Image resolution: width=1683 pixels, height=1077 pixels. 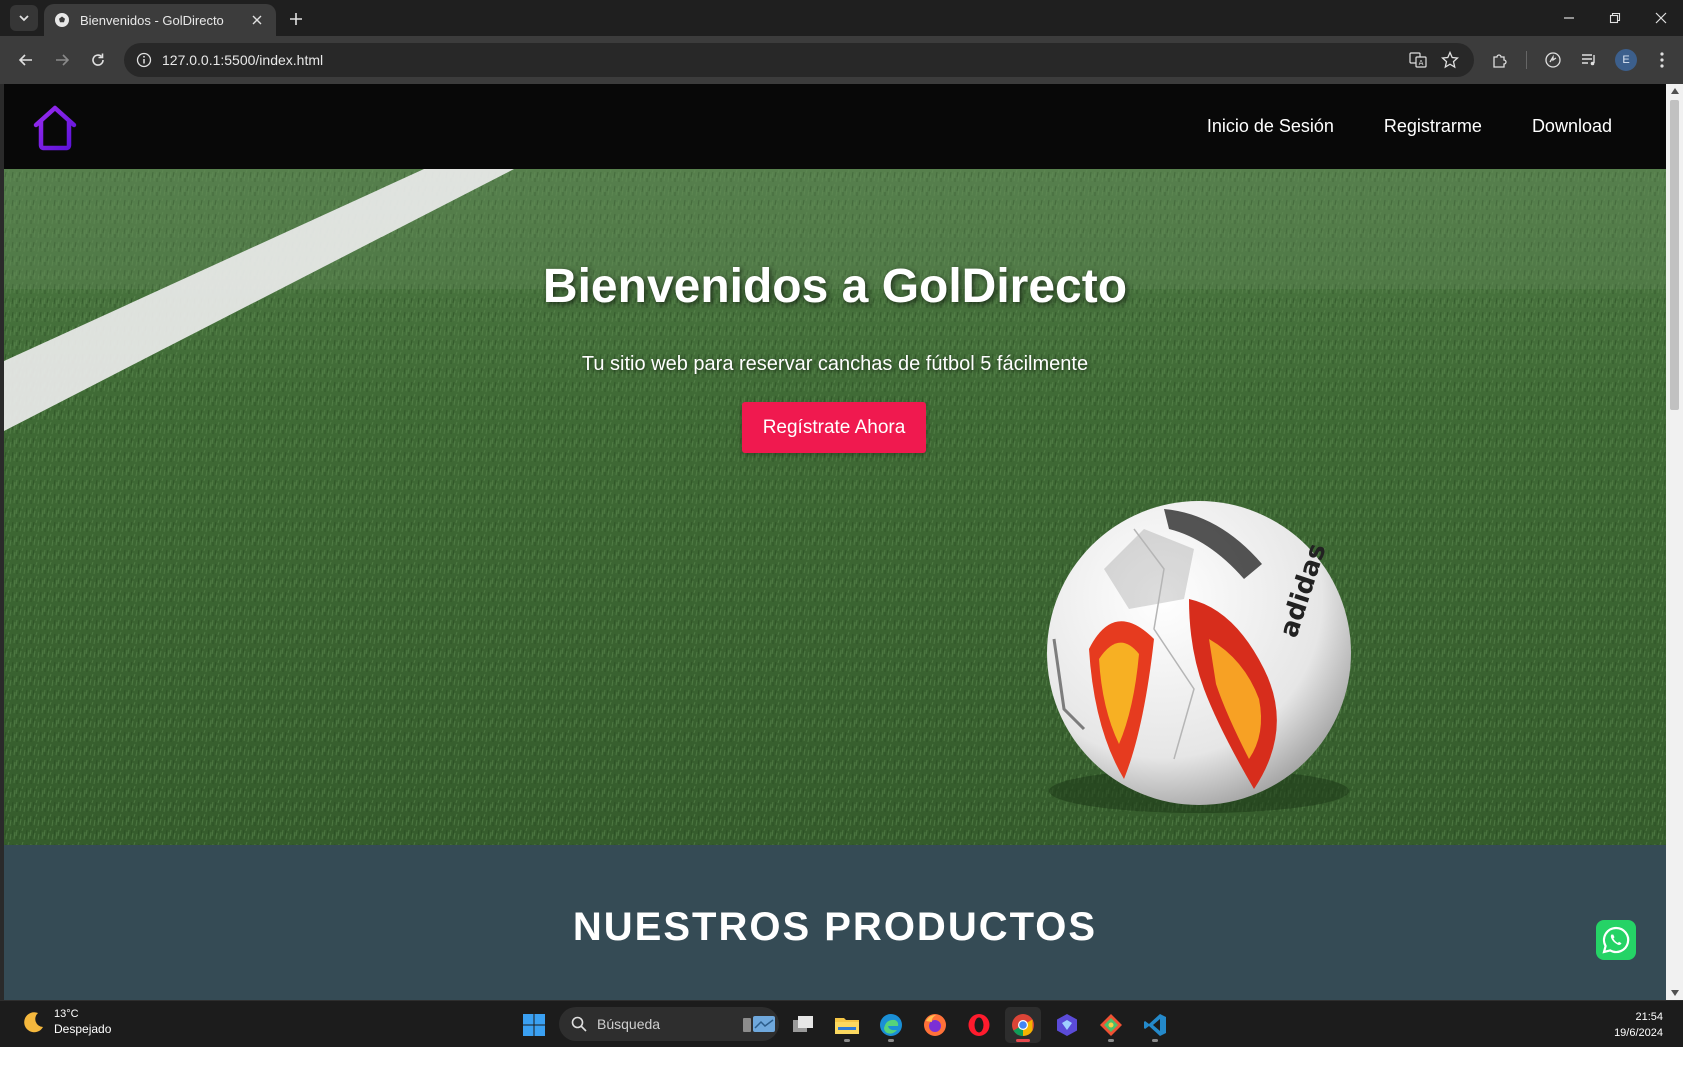 I want to click on chrome-button, so click(x=1023, y=1025).